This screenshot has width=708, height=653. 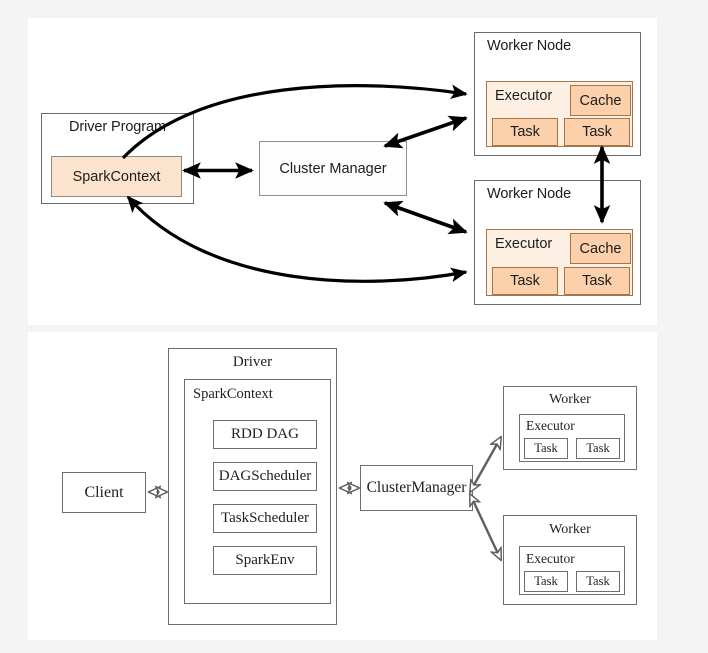 I want to click on worker-2-task-2-box: Task, so click(x=598, y=581).